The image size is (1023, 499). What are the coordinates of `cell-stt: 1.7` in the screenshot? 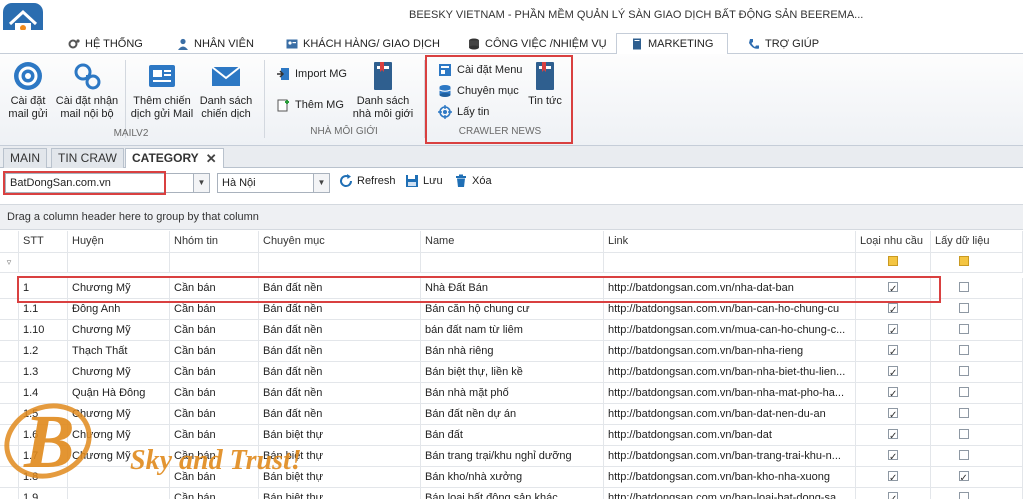 It's located at (43, 456).